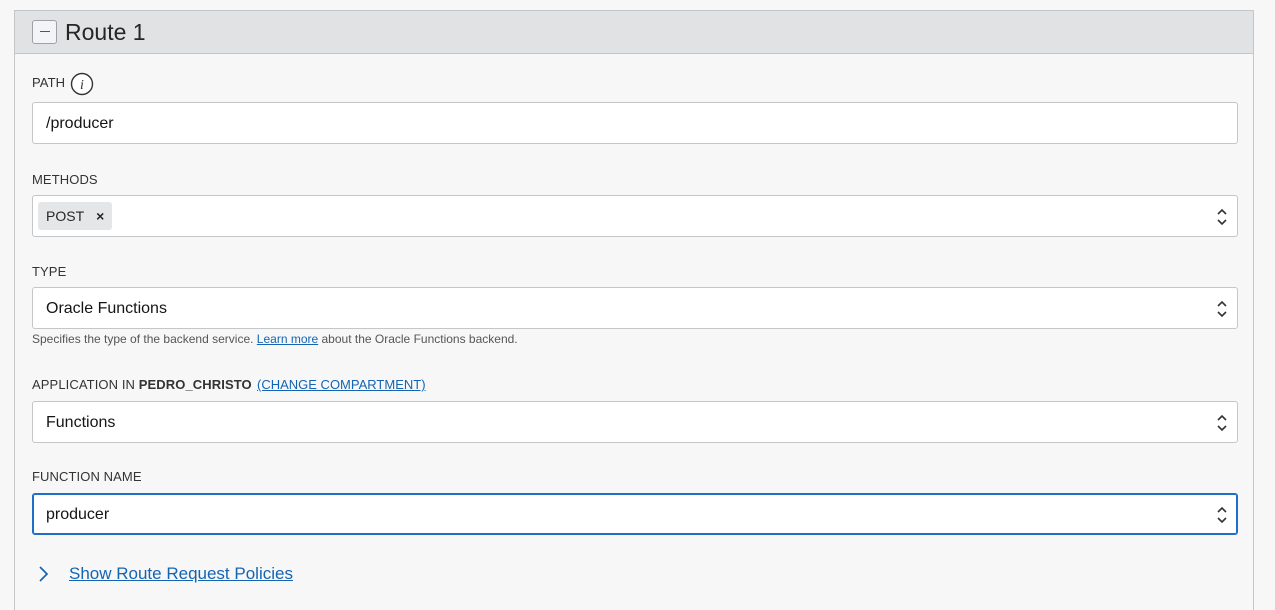 The height and width of the screenshot is (610, 1275). Describe the element at coordinates (78, 514) in the screenshot. I see `function-name-value: producer` at that location.